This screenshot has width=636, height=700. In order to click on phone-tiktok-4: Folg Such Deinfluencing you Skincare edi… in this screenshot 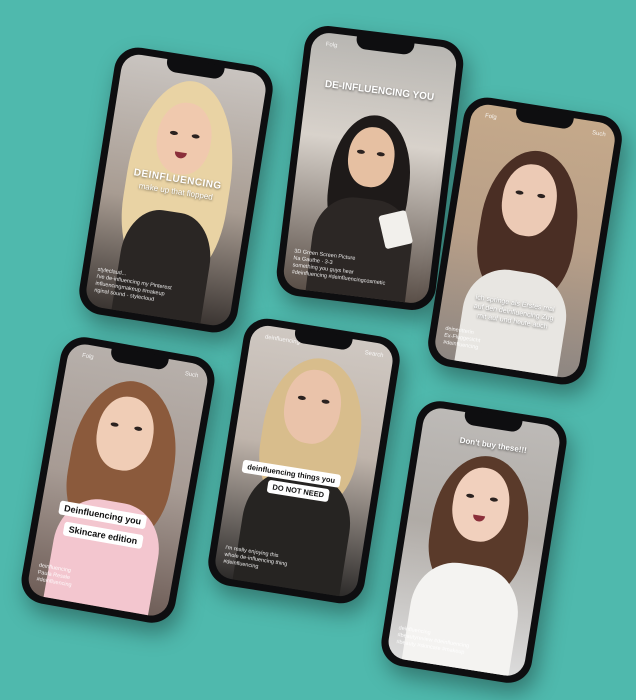, I will do `click(118, 480)`.